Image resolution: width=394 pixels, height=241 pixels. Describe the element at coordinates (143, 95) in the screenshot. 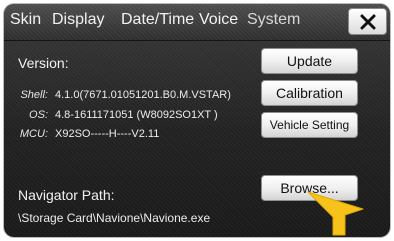

I see `shell-value: 4.1.0(7671.01051201.B0.M.VSTAR)` at that location.